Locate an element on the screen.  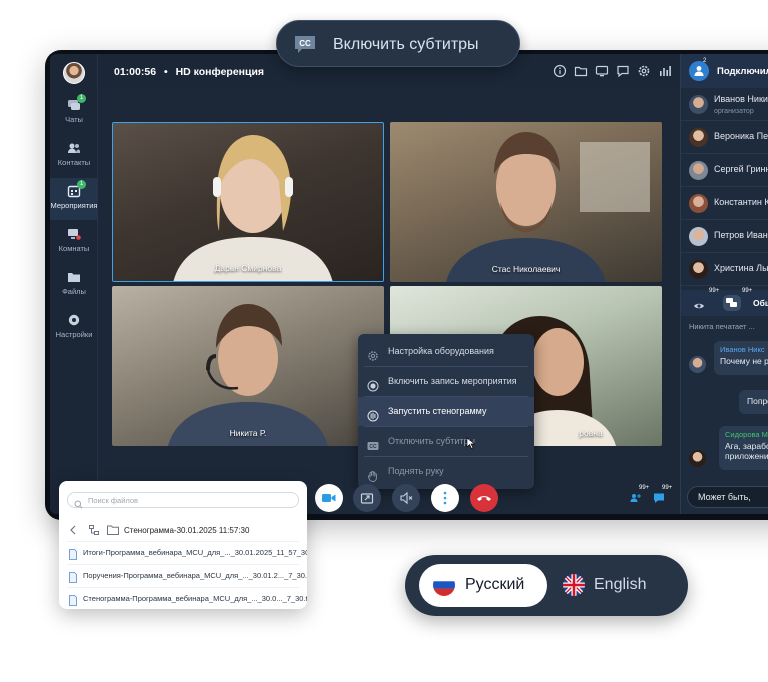
chat-counter: 99+ is located at coordinates (662, 497).